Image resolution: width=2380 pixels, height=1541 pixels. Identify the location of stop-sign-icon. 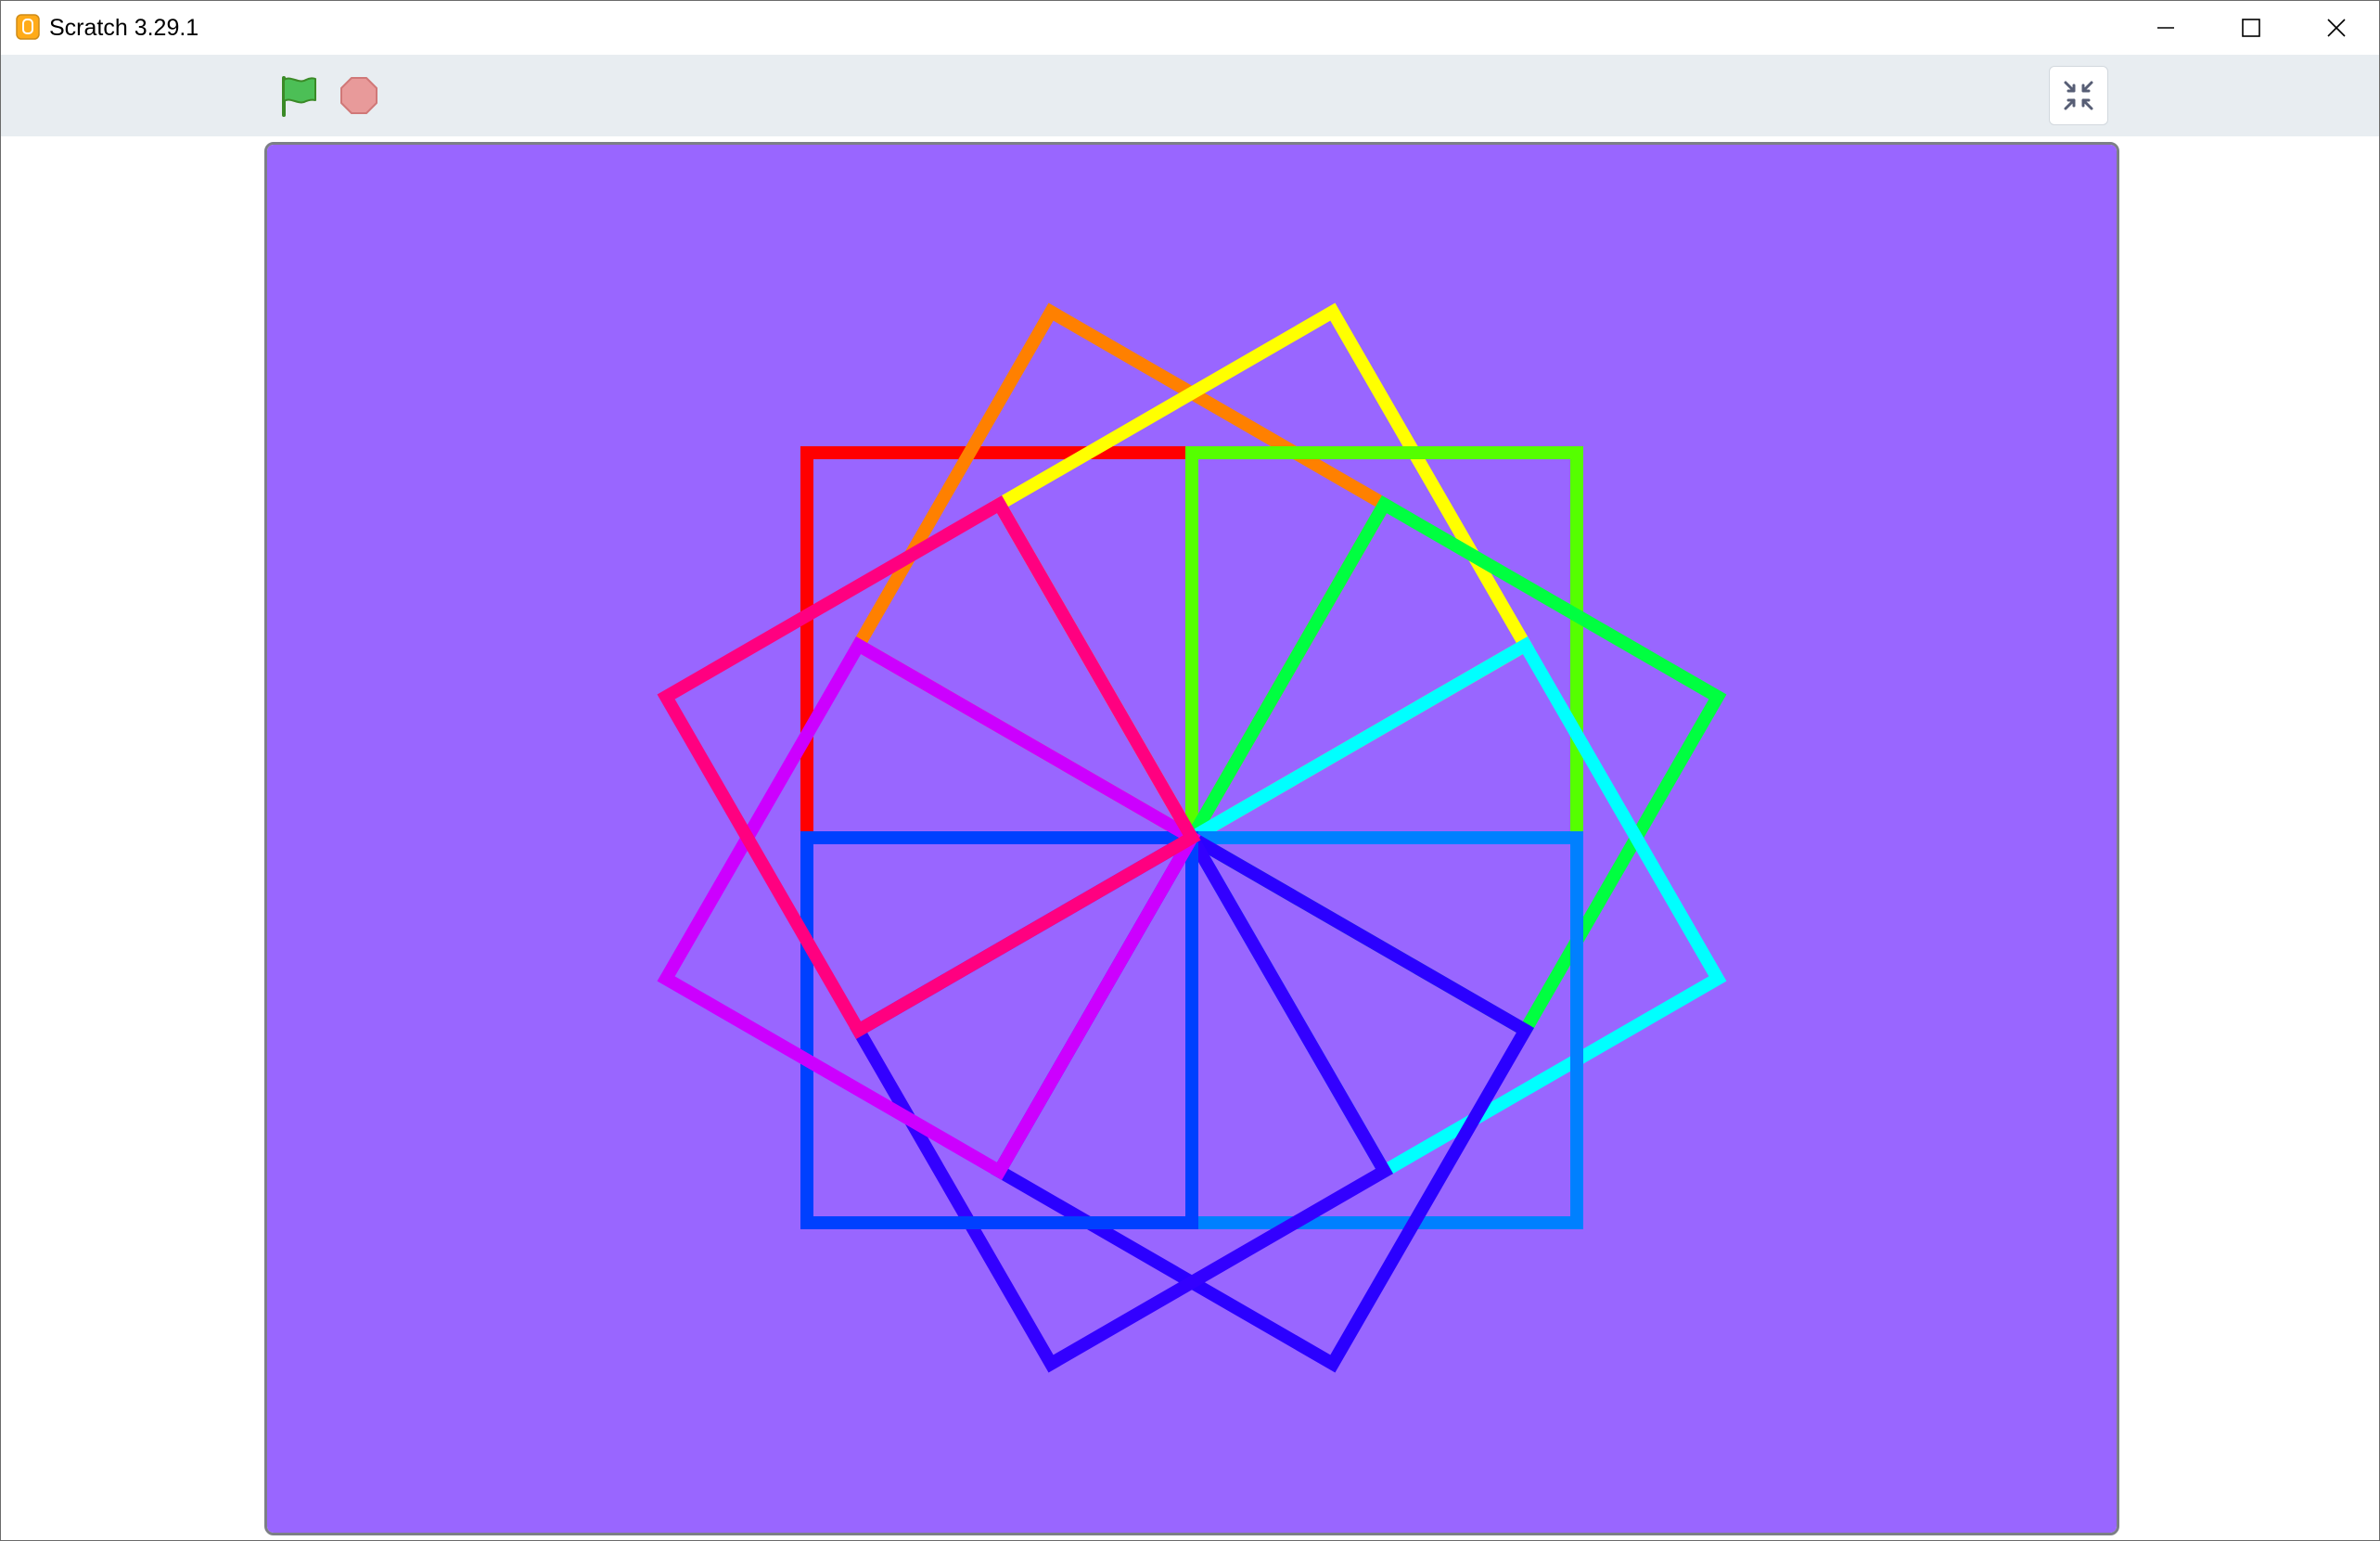
(358, 95).